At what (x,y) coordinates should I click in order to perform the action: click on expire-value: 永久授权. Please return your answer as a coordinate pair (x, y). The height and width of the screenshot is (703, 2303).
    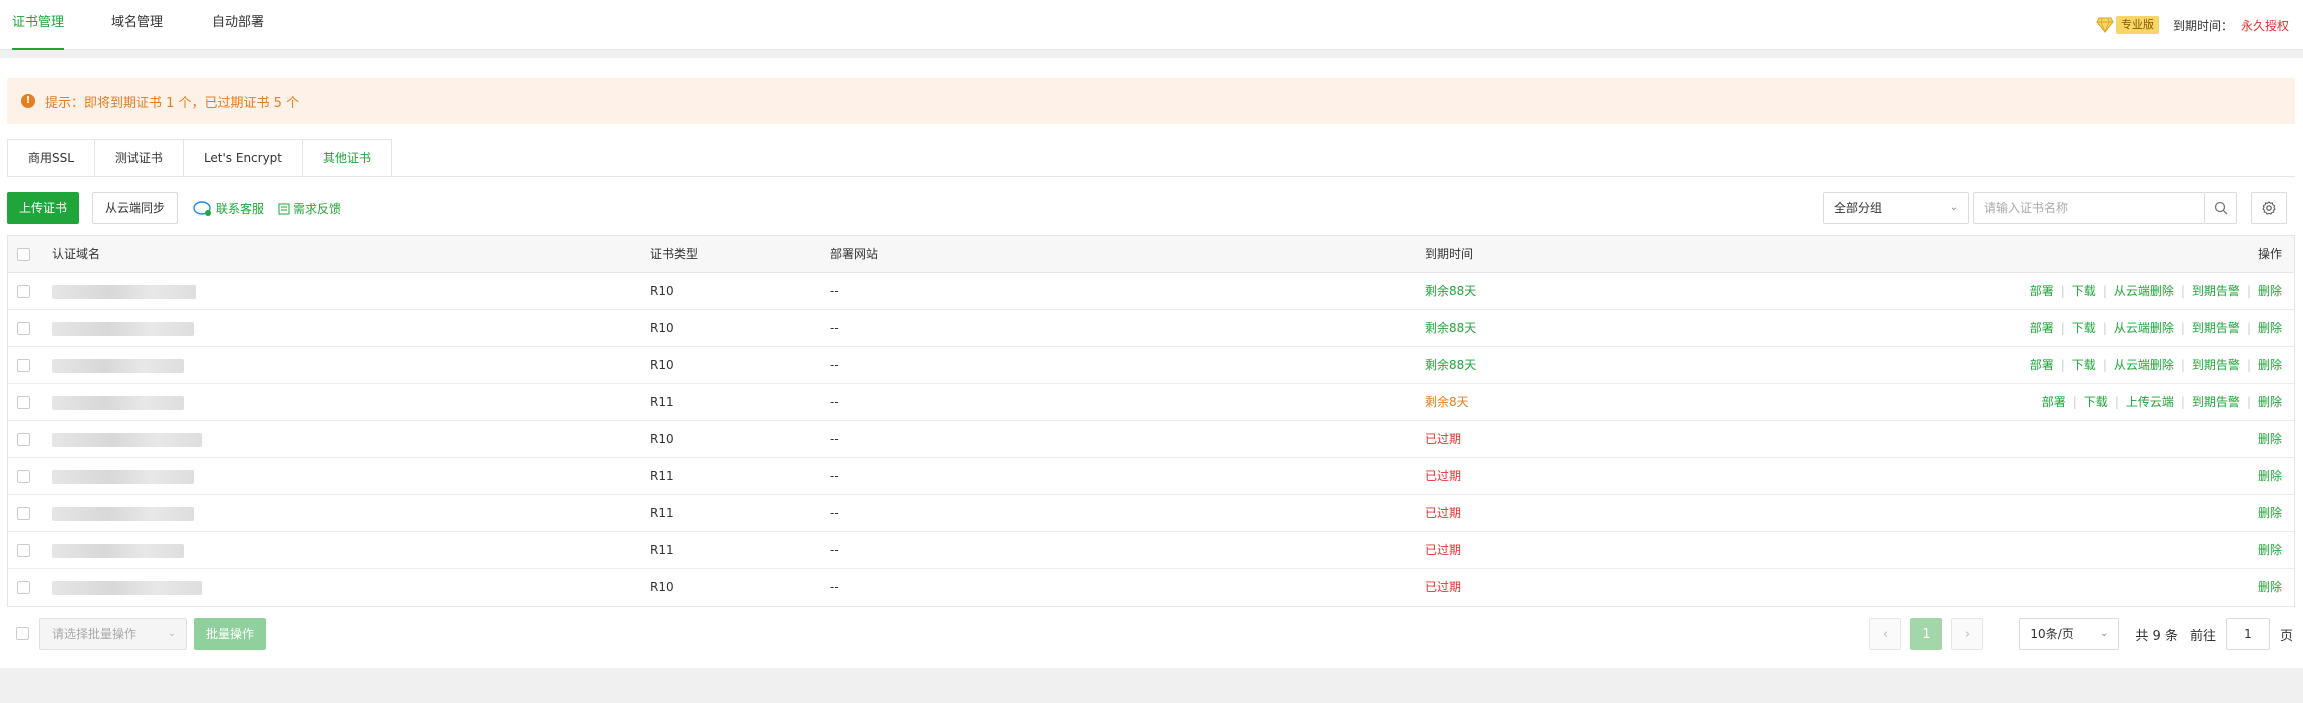
    Looking at the image, I should click on (2265, 25).